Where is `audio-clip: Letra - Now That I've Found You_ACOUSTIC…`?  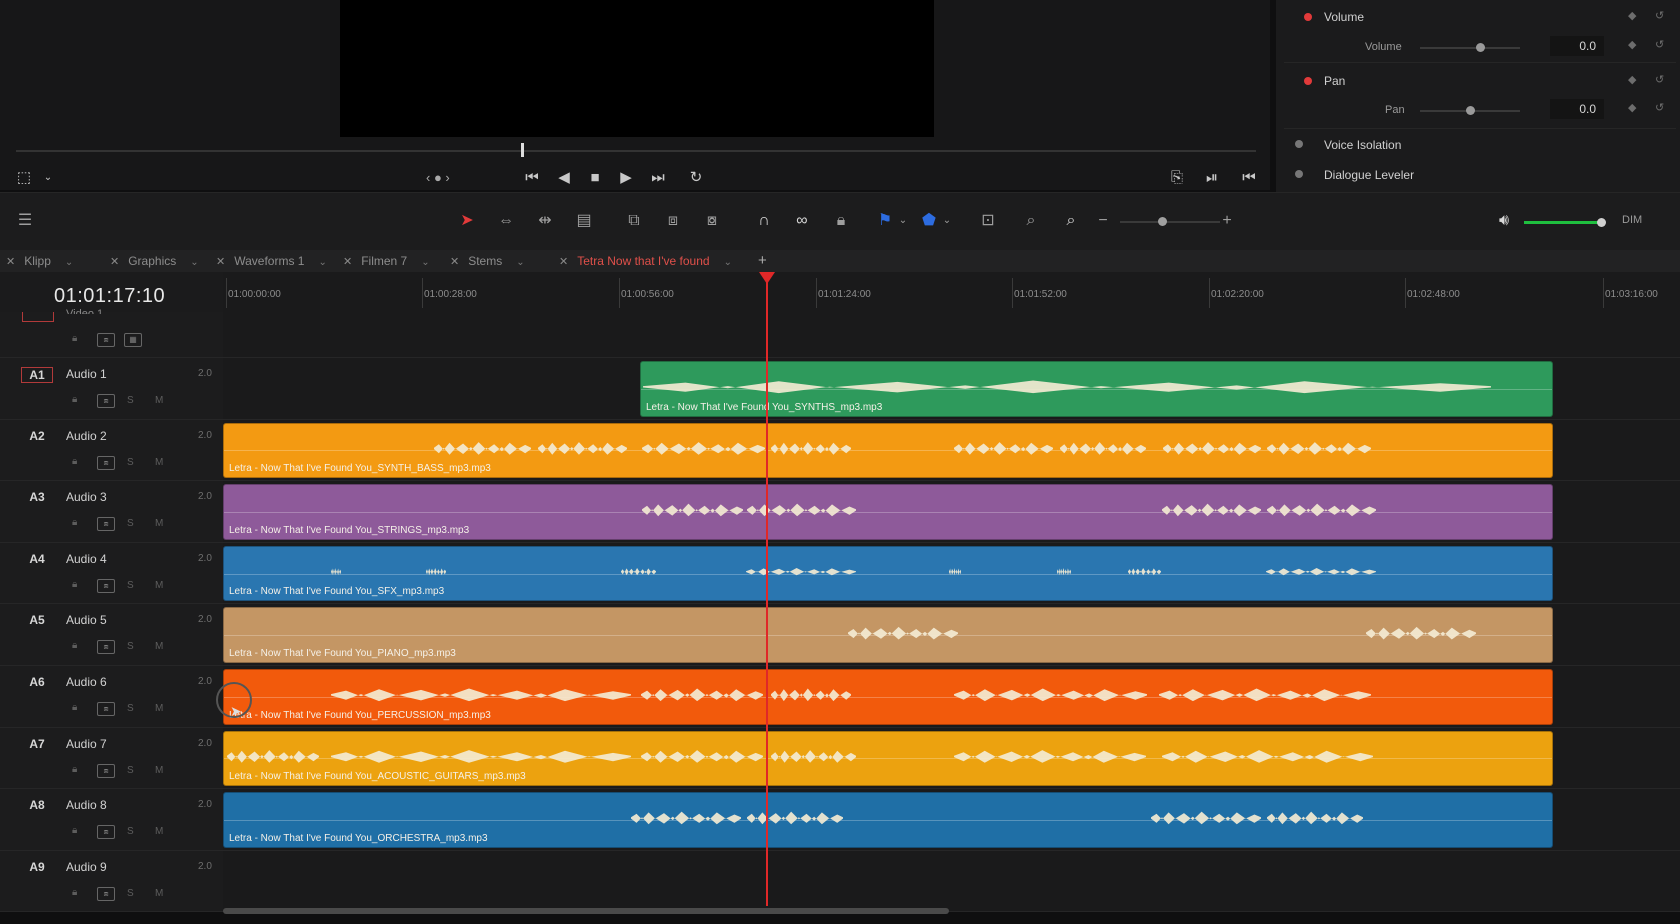 audio-clip: Letra - Now That I've Found You_ACOUSTIC… is located at coordinates (888, 758).